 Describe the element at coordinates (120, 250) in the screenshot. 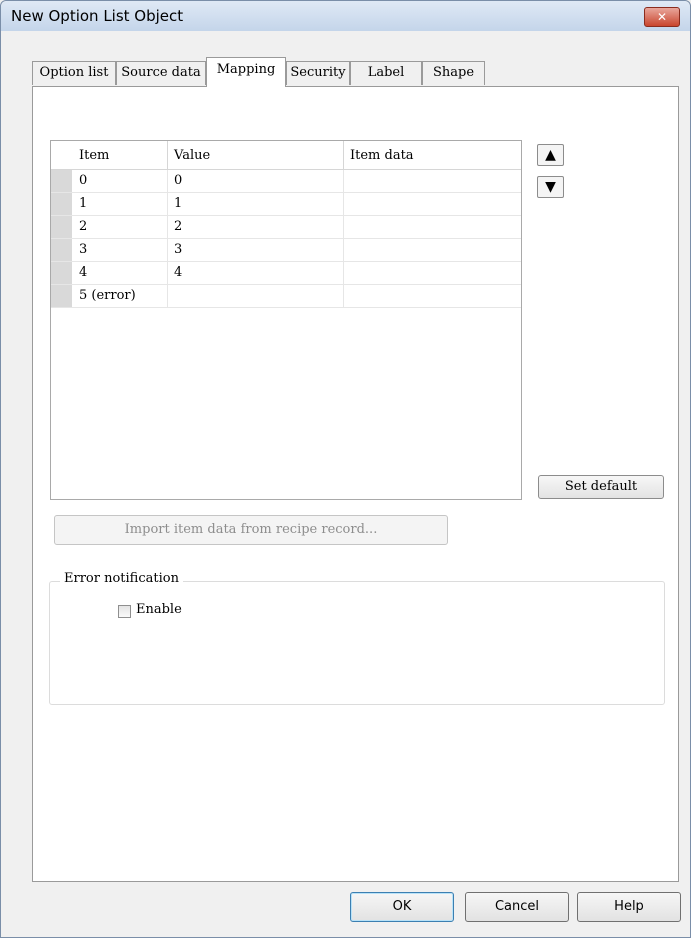

I see `cell-item: 3` at that location.